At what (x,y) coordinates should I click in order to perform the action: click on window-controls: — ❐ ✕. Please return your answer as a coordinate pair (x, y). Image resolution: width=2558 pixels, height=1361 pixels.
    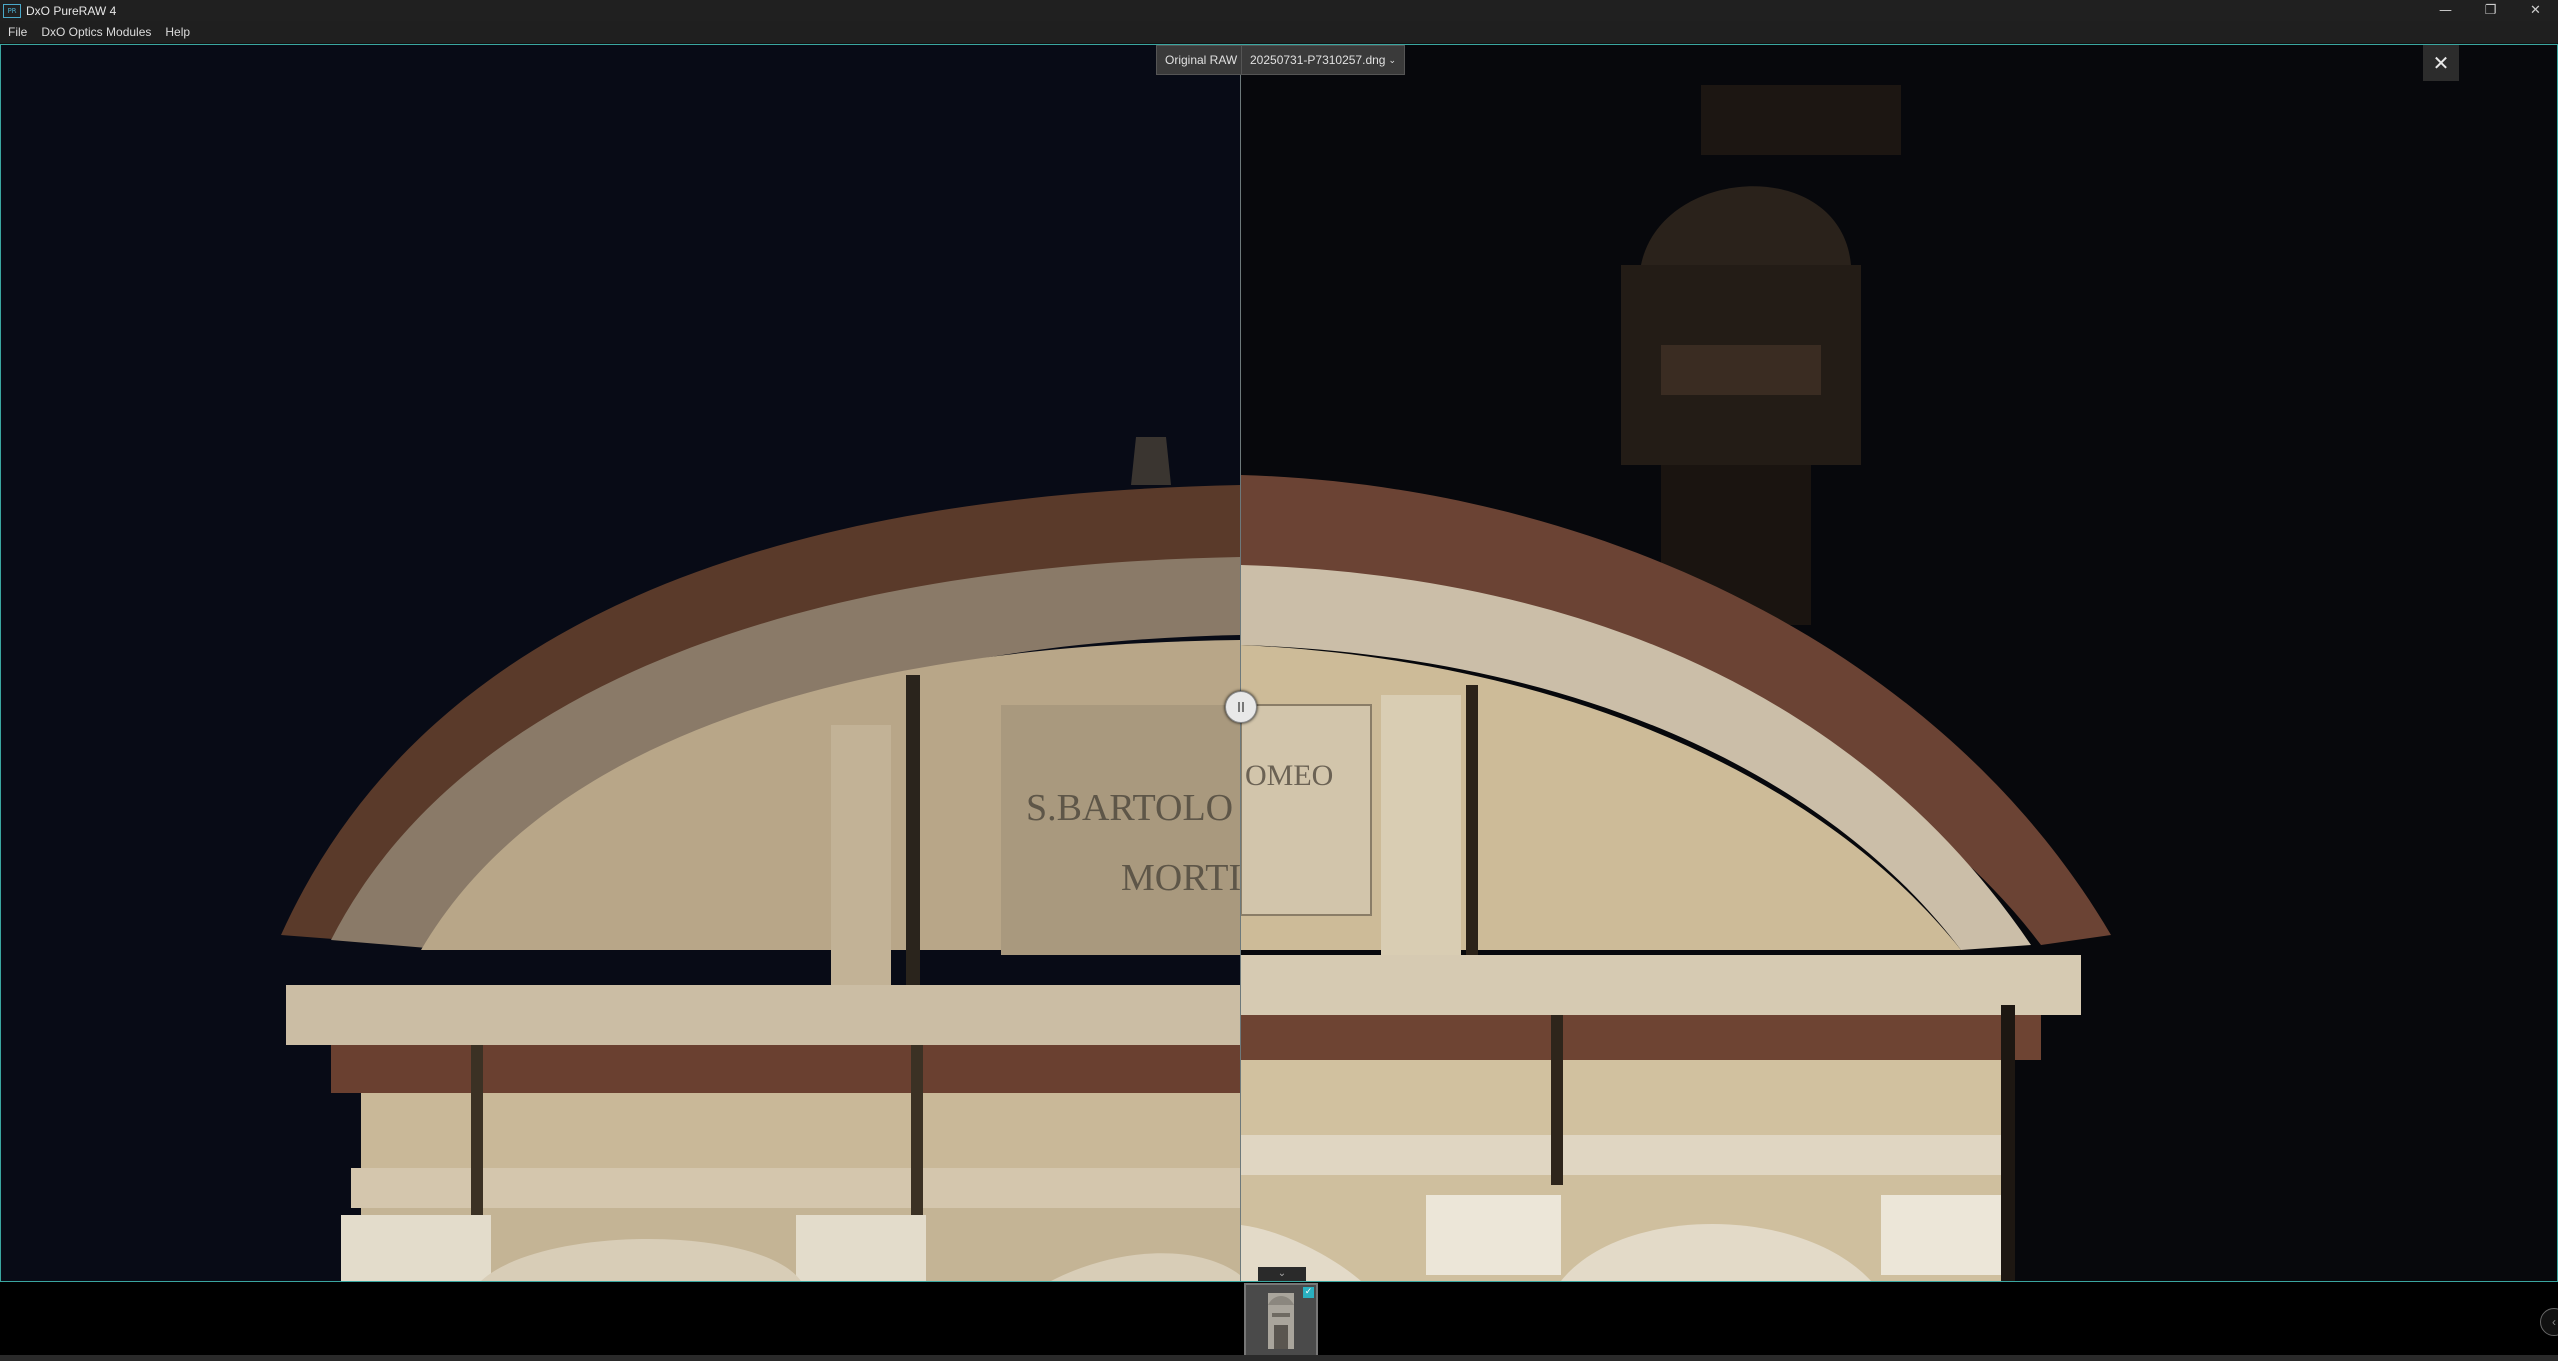
    Looking at the image, I should click on (2490, 10).